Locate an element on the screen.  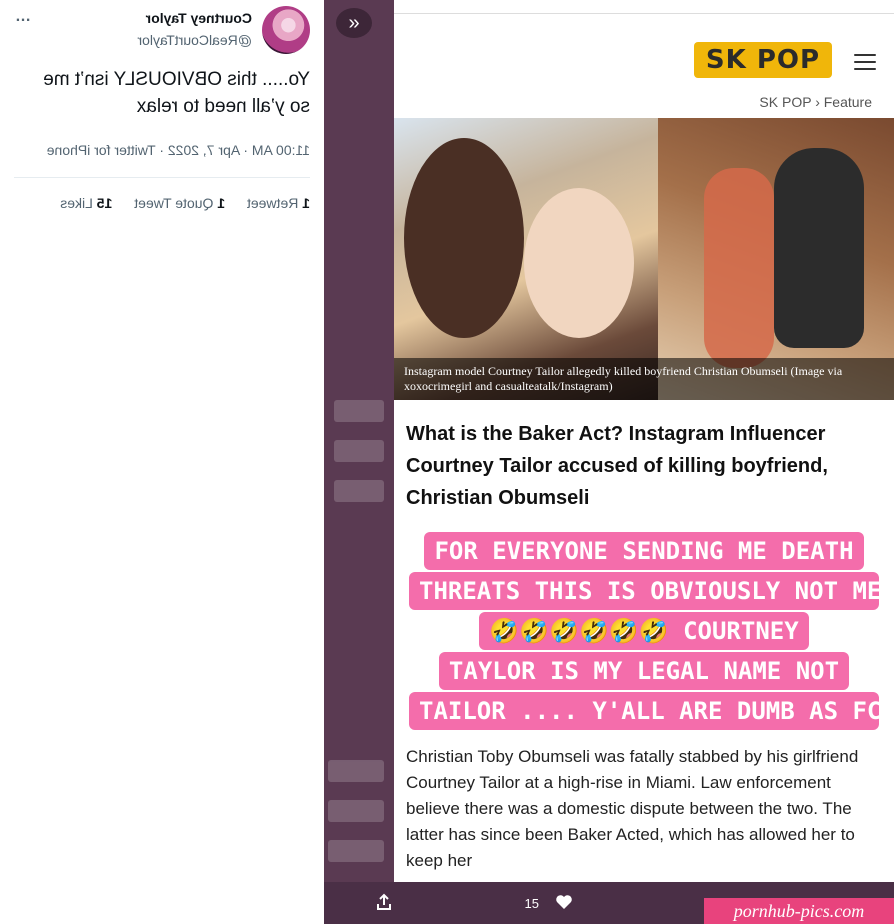
browser-top-bar is located at coordinates (644, 7).